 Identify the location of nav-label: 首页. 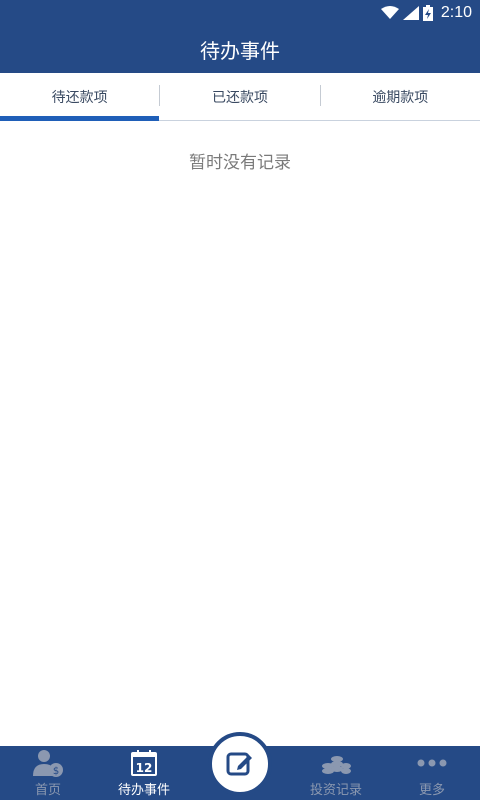
(47, 790).